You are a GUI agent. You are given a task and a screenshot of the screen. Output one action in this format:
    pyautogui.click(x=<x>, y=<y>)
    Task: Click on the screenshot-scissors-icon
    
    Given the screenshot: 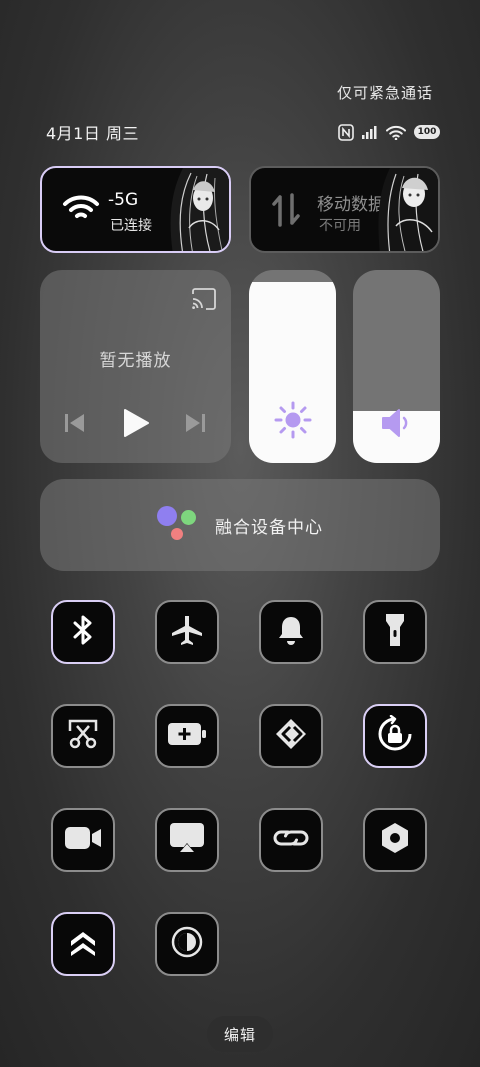 What is the action you would take?
    pyautogui.click(x=83, y=736)
    